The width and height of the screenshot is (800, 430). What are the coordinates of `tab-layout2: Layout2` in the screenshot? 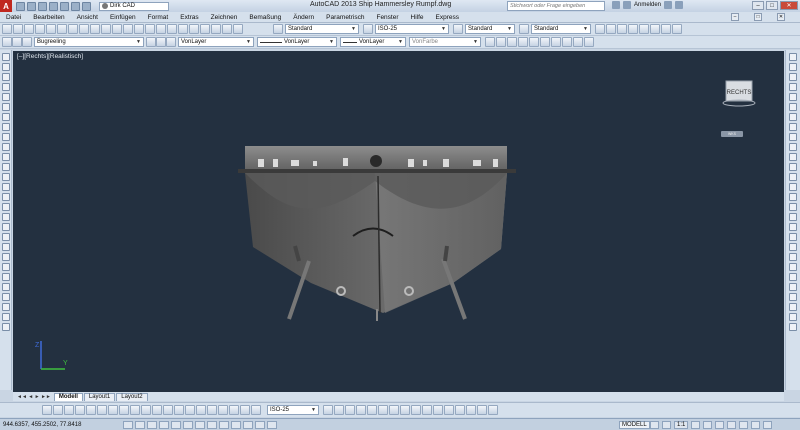 It's located at (132, 396).